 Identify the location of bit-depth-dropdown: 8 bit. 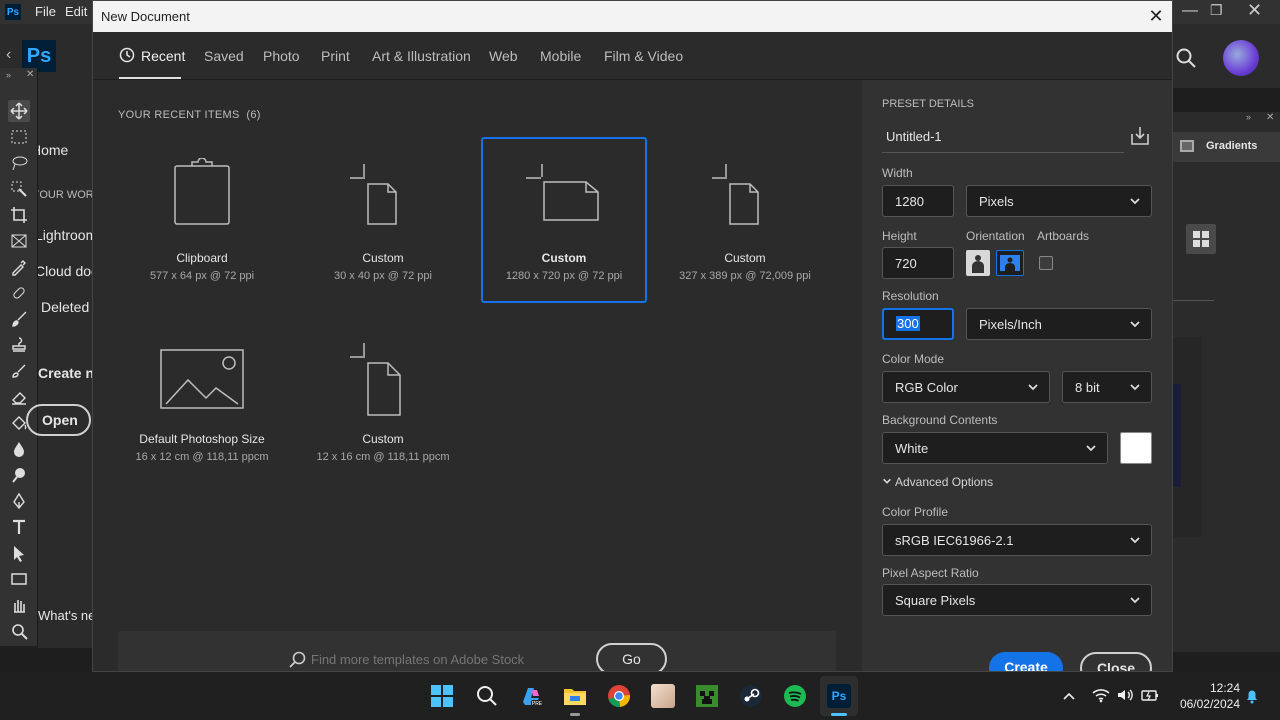
(1107, 387).